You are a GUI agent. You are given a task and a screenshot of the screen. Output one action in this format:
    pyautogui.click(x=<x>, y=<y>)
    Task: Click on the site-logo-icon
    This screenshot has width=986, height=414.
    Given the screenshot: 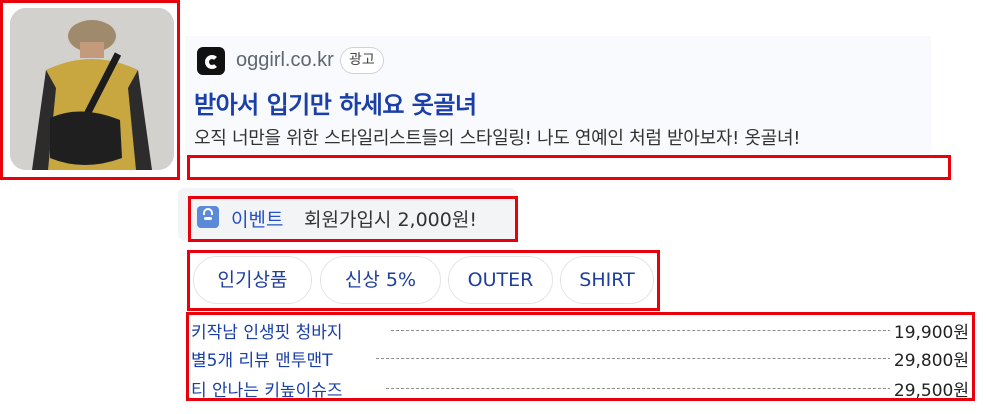 What is the action you would take?
    pyautogui.click(x=211, y=61)
    